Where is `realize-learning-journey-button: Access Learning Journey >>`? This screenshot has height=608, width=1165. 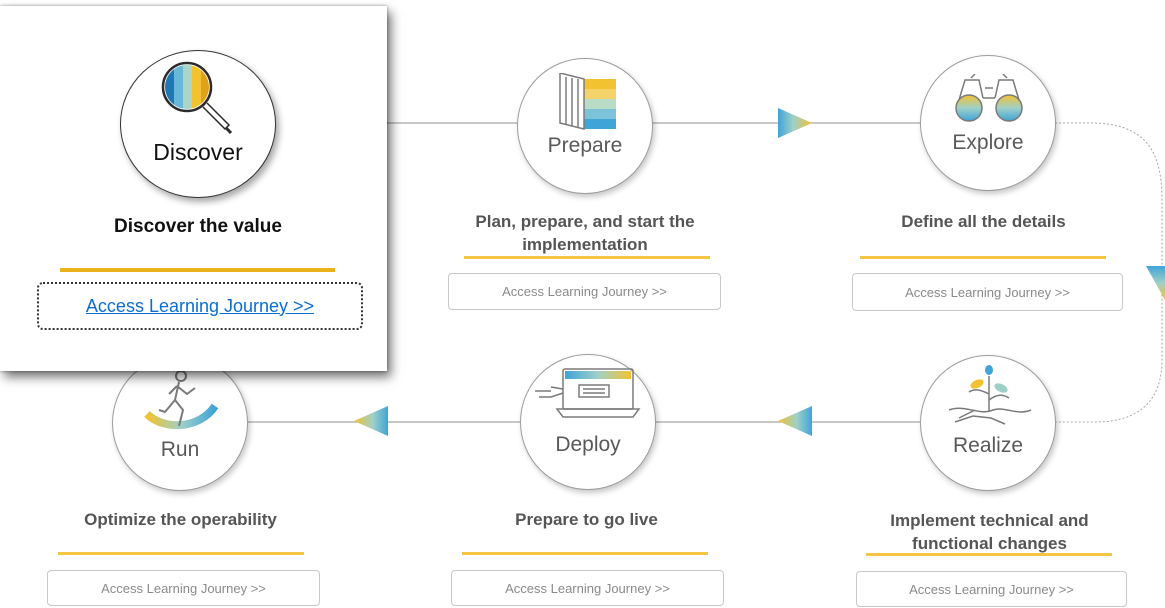
realize-learning-journey-button: Access Learning Journey >> is located at coordinates (991, 589).